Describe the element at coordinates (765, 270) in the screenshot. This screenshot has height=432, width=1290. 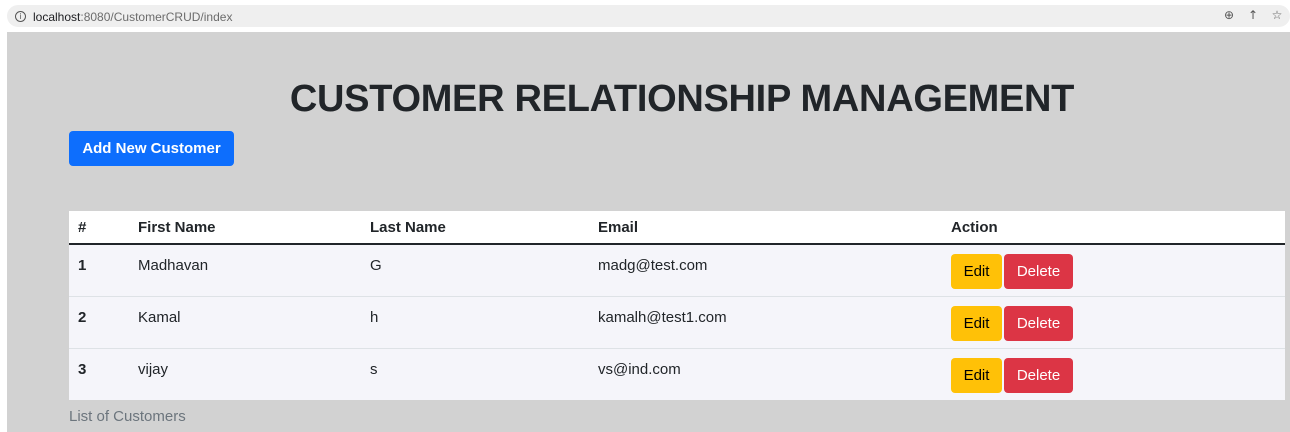
I see `cell-email: madg@test.com` at that location.